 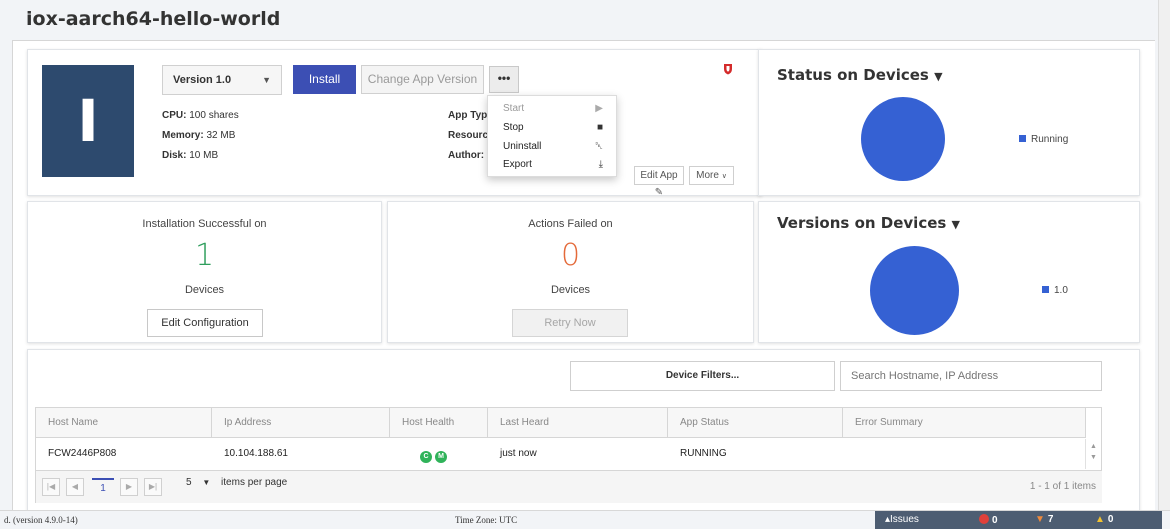 What do you see at coordinates (599, 108) in the screenshot?
I see `play-icon: ▶` at bounding box center [599, 108].